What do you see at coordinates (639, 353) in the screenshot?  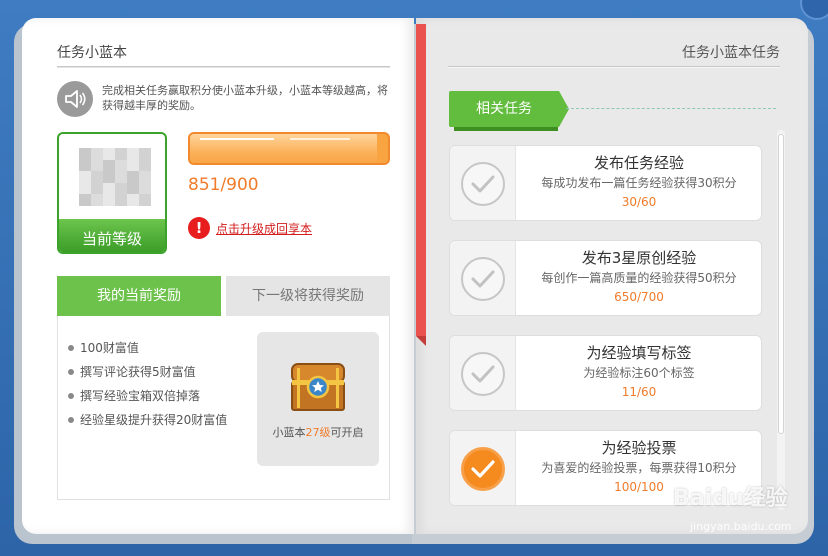 I see `task-title: 为经验填写标签` at bounding box center [639, 353].